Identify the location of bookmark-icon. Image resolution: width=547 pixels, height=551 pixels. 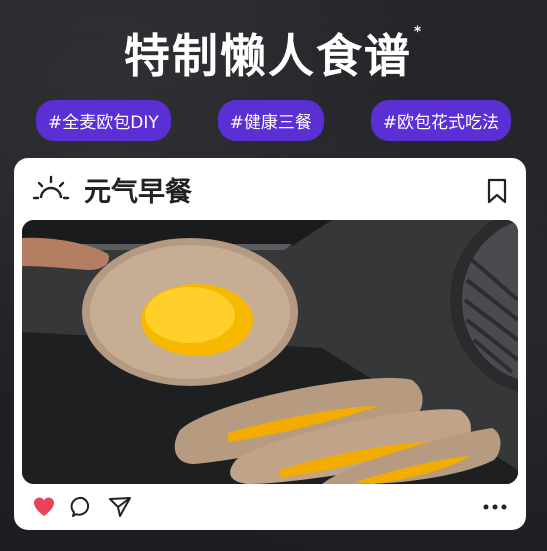
(497, 191).